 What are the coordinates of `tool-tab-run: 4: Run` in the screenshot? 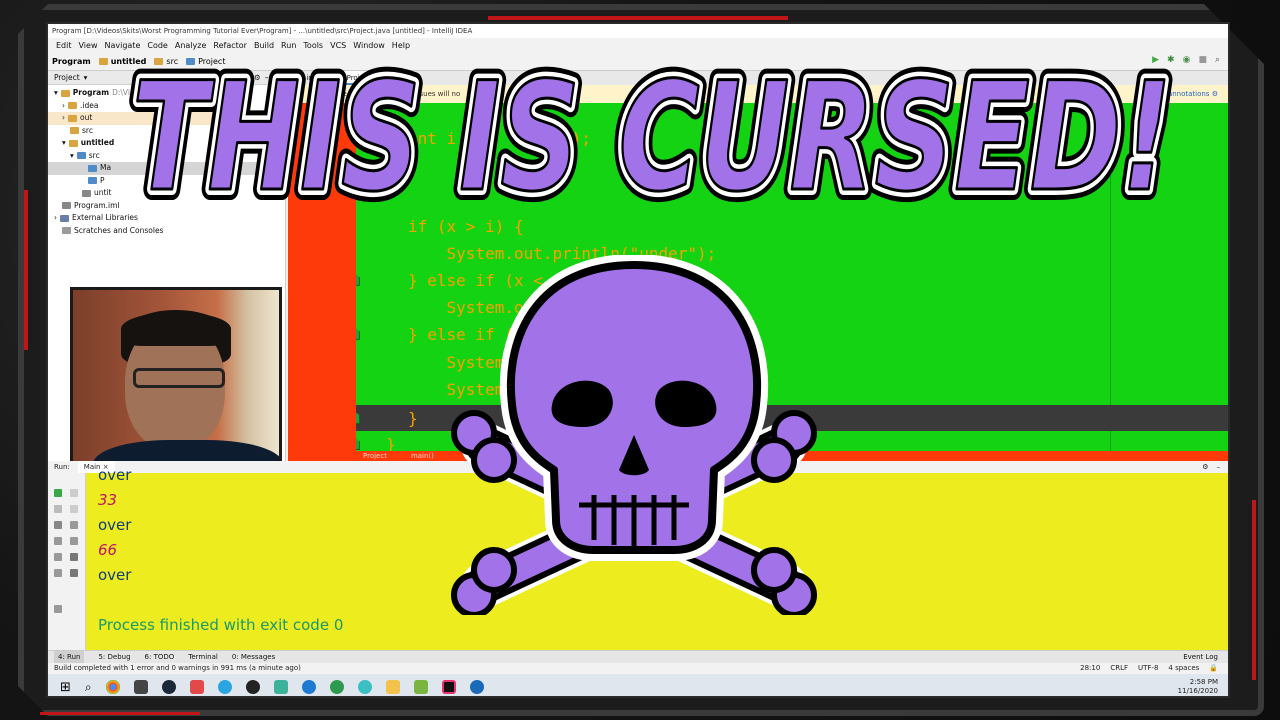 It's located at (69, 657).